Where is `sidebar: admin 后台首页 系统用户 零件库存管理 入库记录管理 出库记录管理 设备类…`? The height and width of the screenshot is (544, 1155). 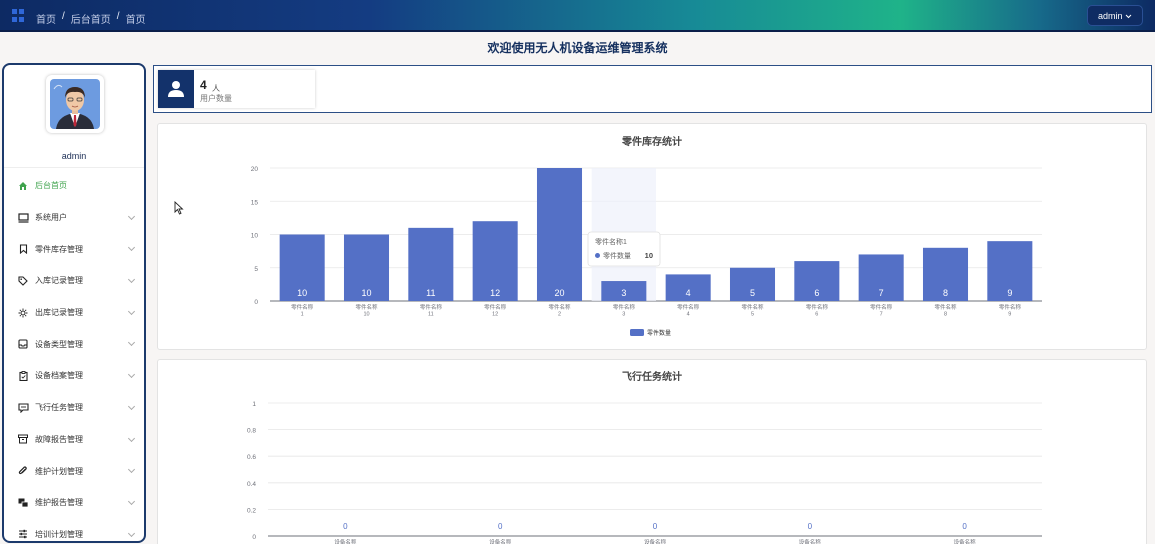 sidebar: admin 后台首页 系统用户 零件库存管理 入库记录管理 出库记录管理 设备类… is located at coordinates (74, 303).